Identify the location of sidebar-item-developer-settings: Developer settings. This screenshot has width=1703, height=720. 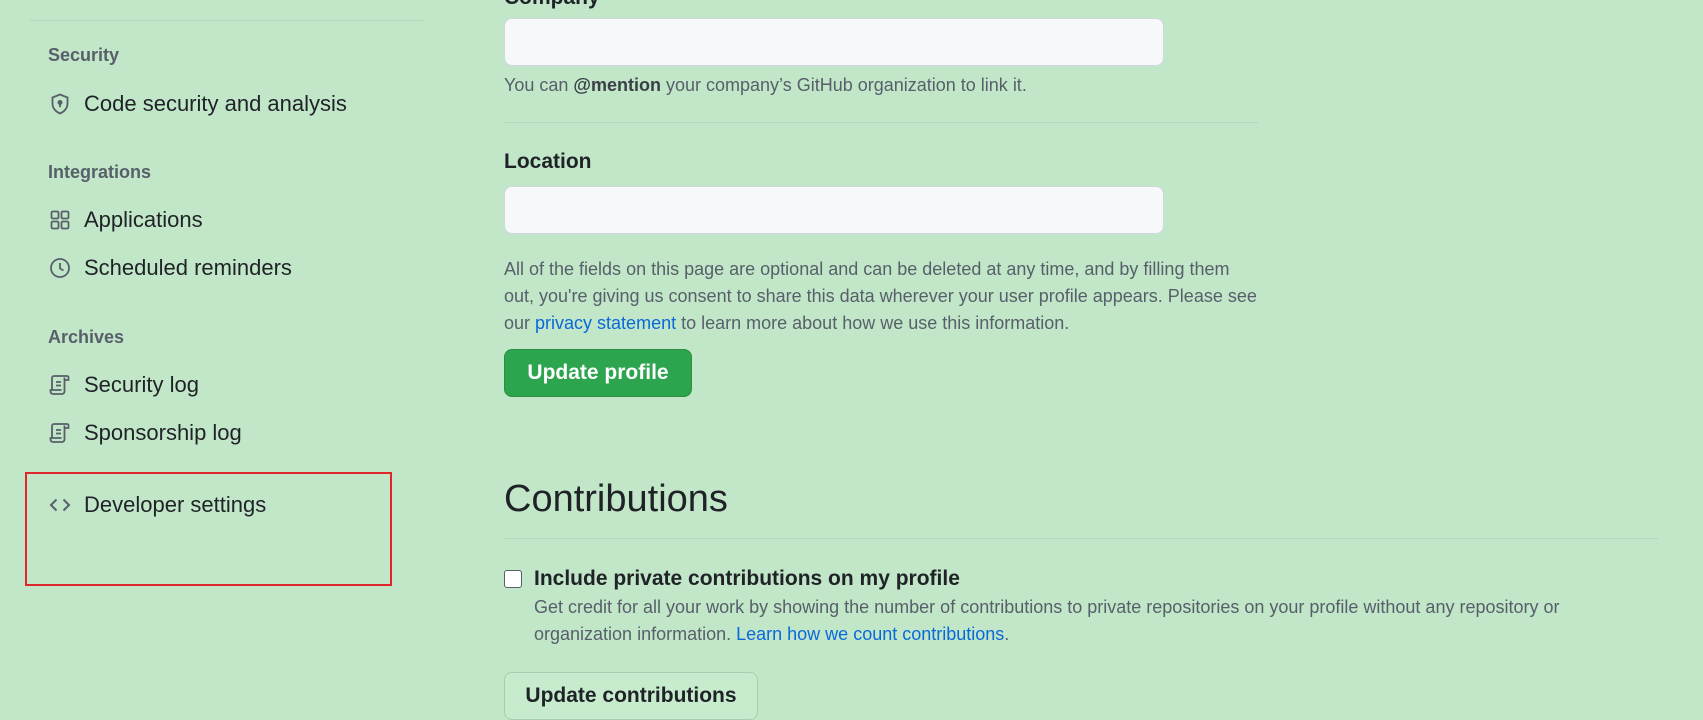
(157, 505).